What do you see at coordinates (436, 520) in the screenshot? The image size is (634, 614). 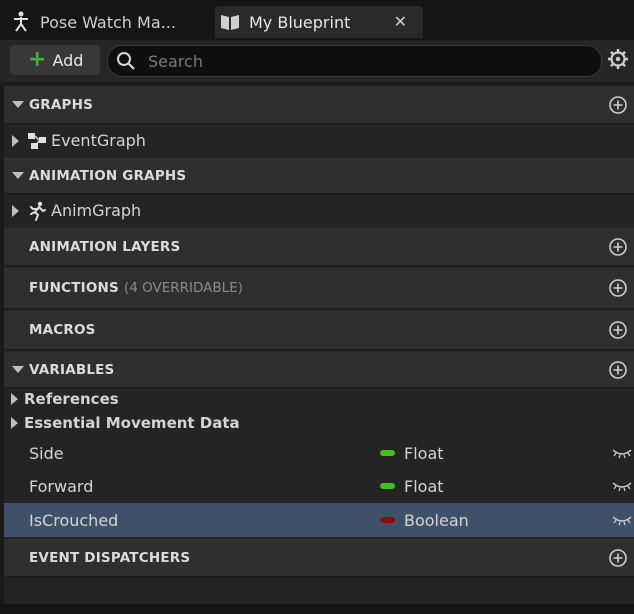 I see `variable-type: Boolean` at bounding box center [436, 520].